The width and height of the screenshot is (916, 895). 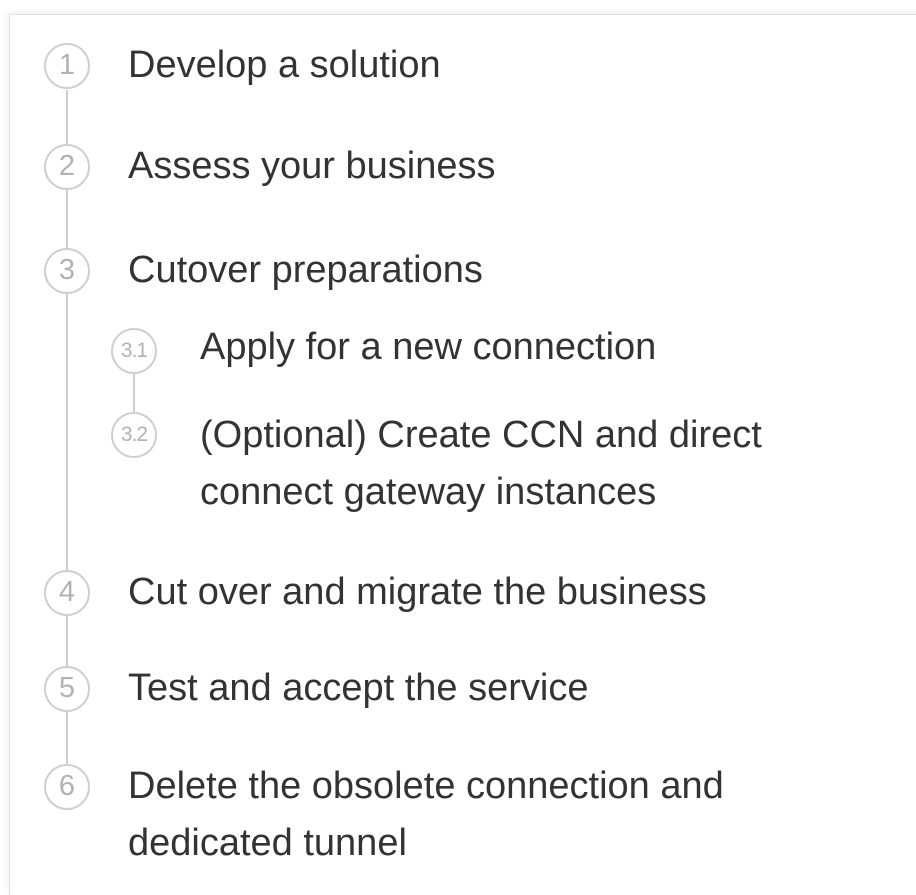 I want to click on substep-connector-line, so click(x=134, y=393).